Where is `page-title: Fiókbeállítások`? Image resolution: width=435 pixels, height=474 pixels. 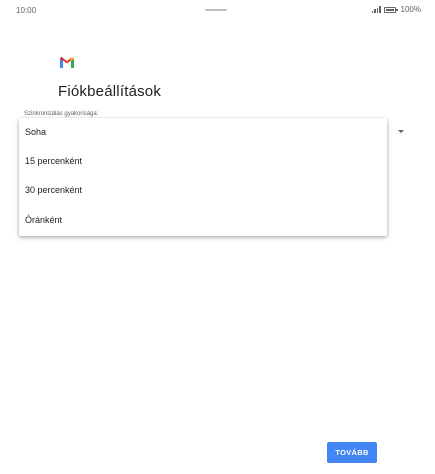
page-title: Fiókbeállítások is located at coordinates (110, 91).